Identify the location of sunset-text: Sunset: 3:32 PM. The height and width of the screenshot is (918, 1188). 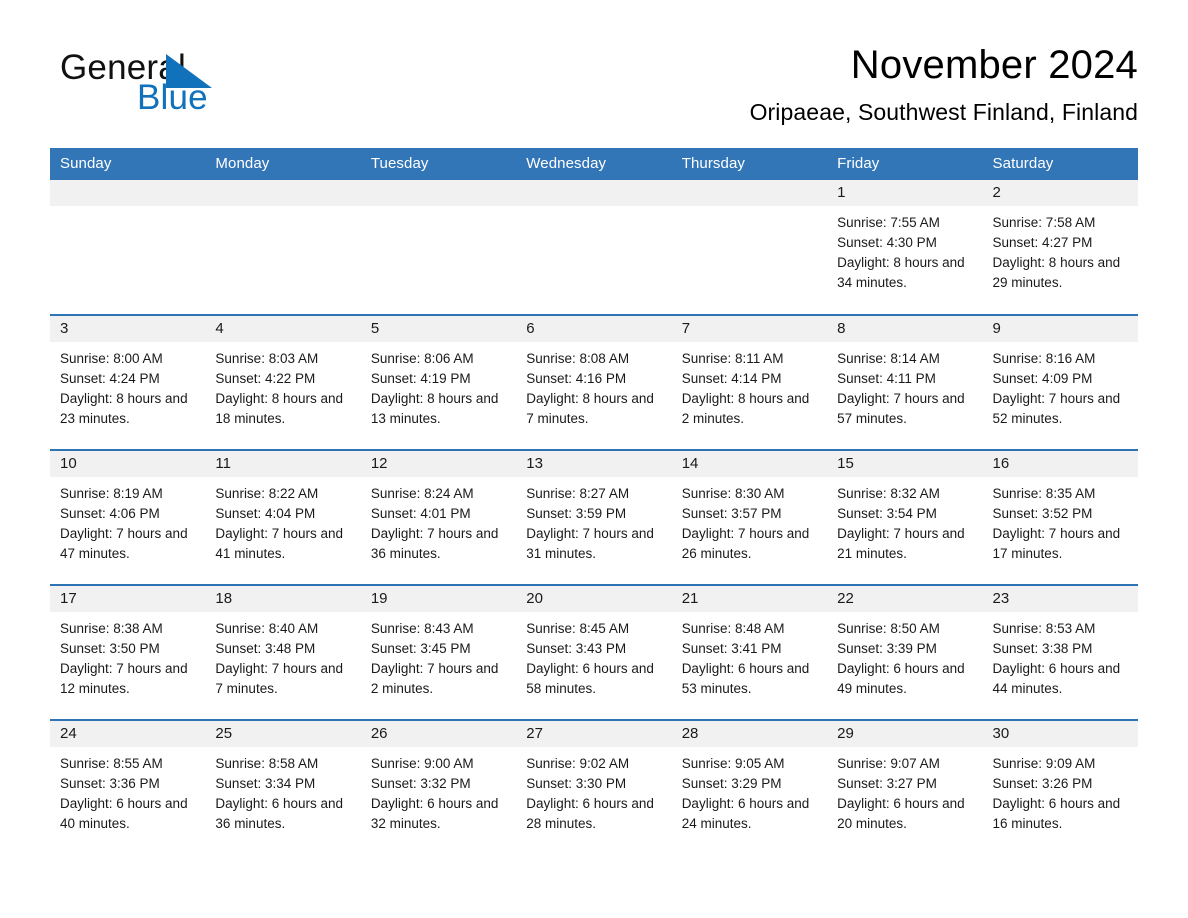
(420, 783).